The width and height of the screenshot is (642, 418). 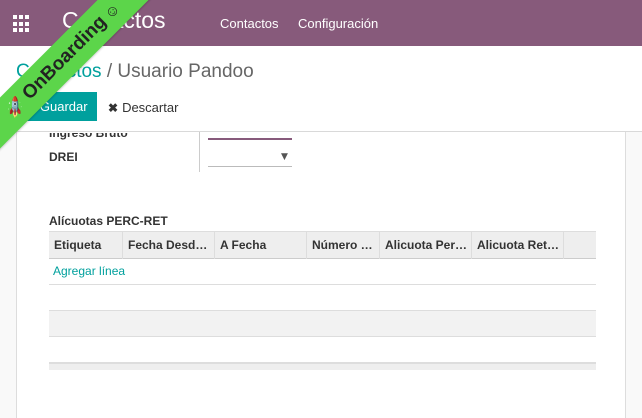 I want to click on form-column-separator, so click(x=199, y=152).